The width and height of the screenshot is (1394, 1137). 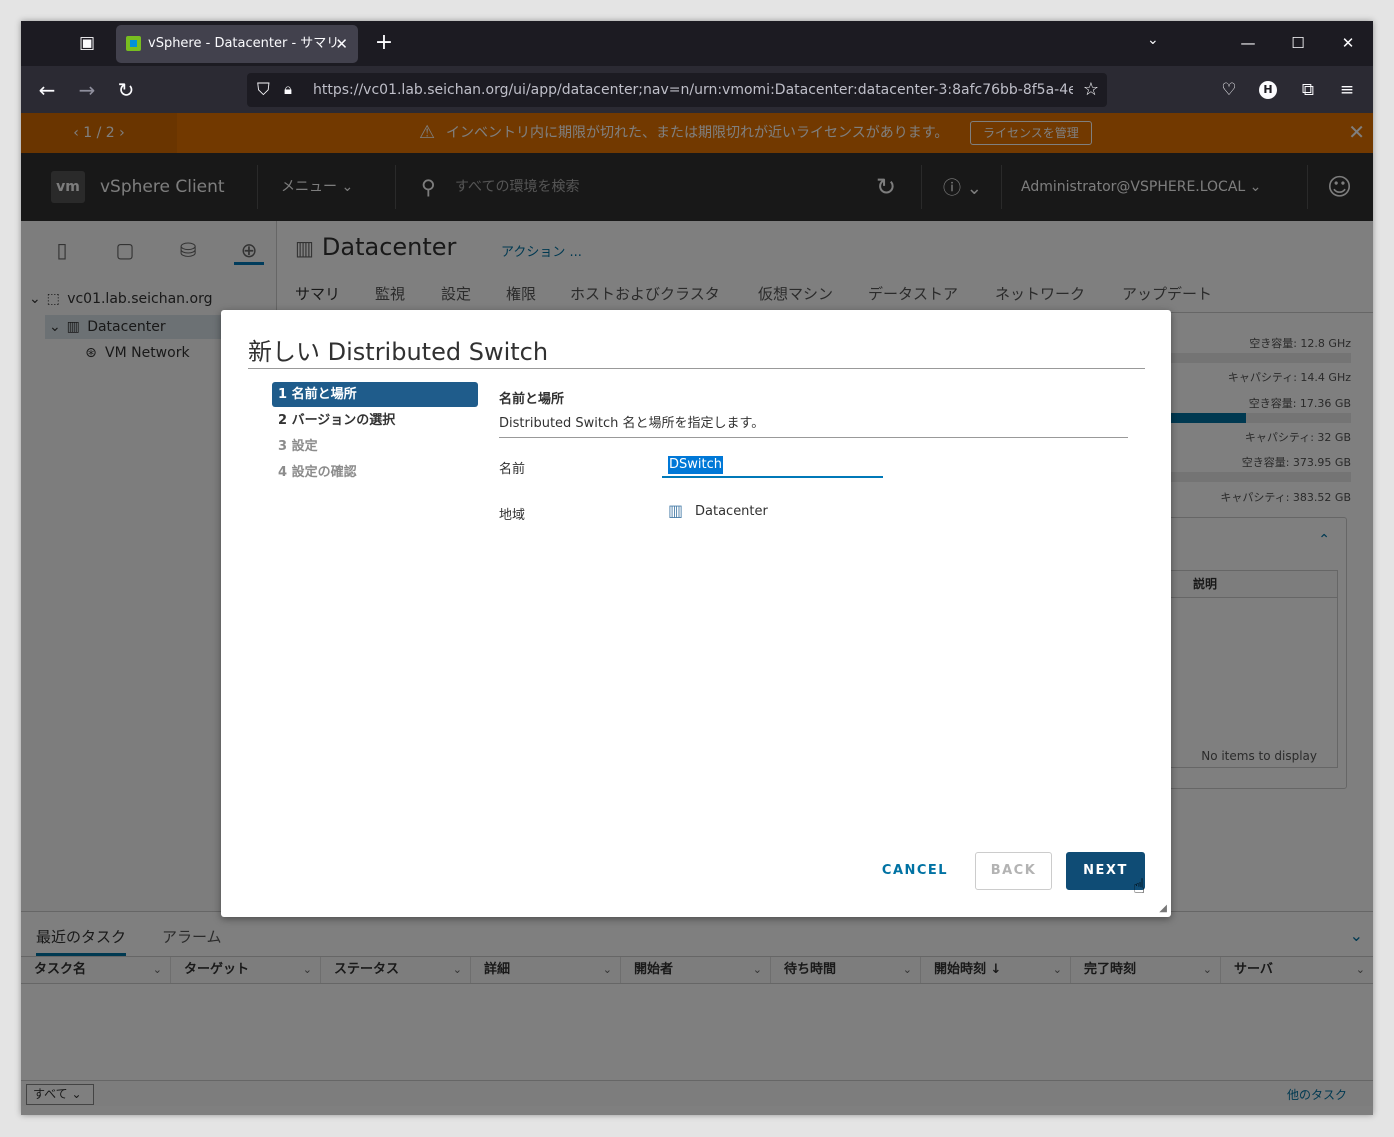 I want to click on section-title: 名前と場所, so click(x=532, y=399).